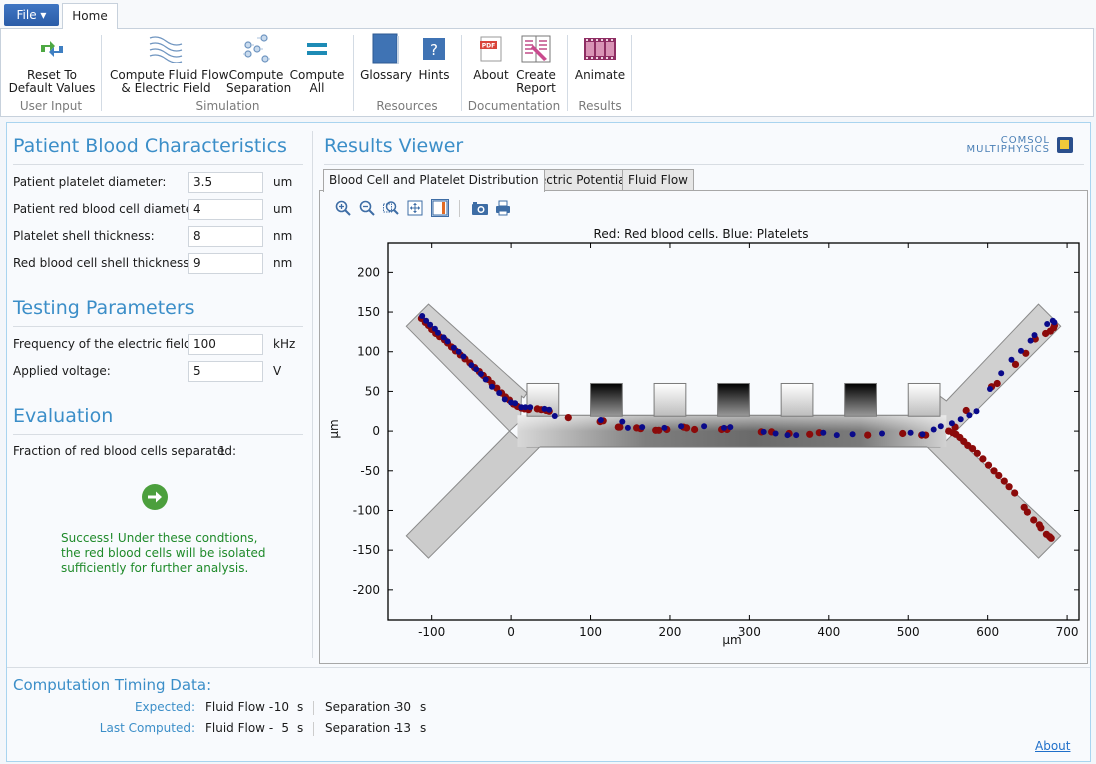 This screenshot has width=1096, height=764. Describe the element at coordinates (434, 49) in the screenshot. I see `question-icon: ?` at that location.